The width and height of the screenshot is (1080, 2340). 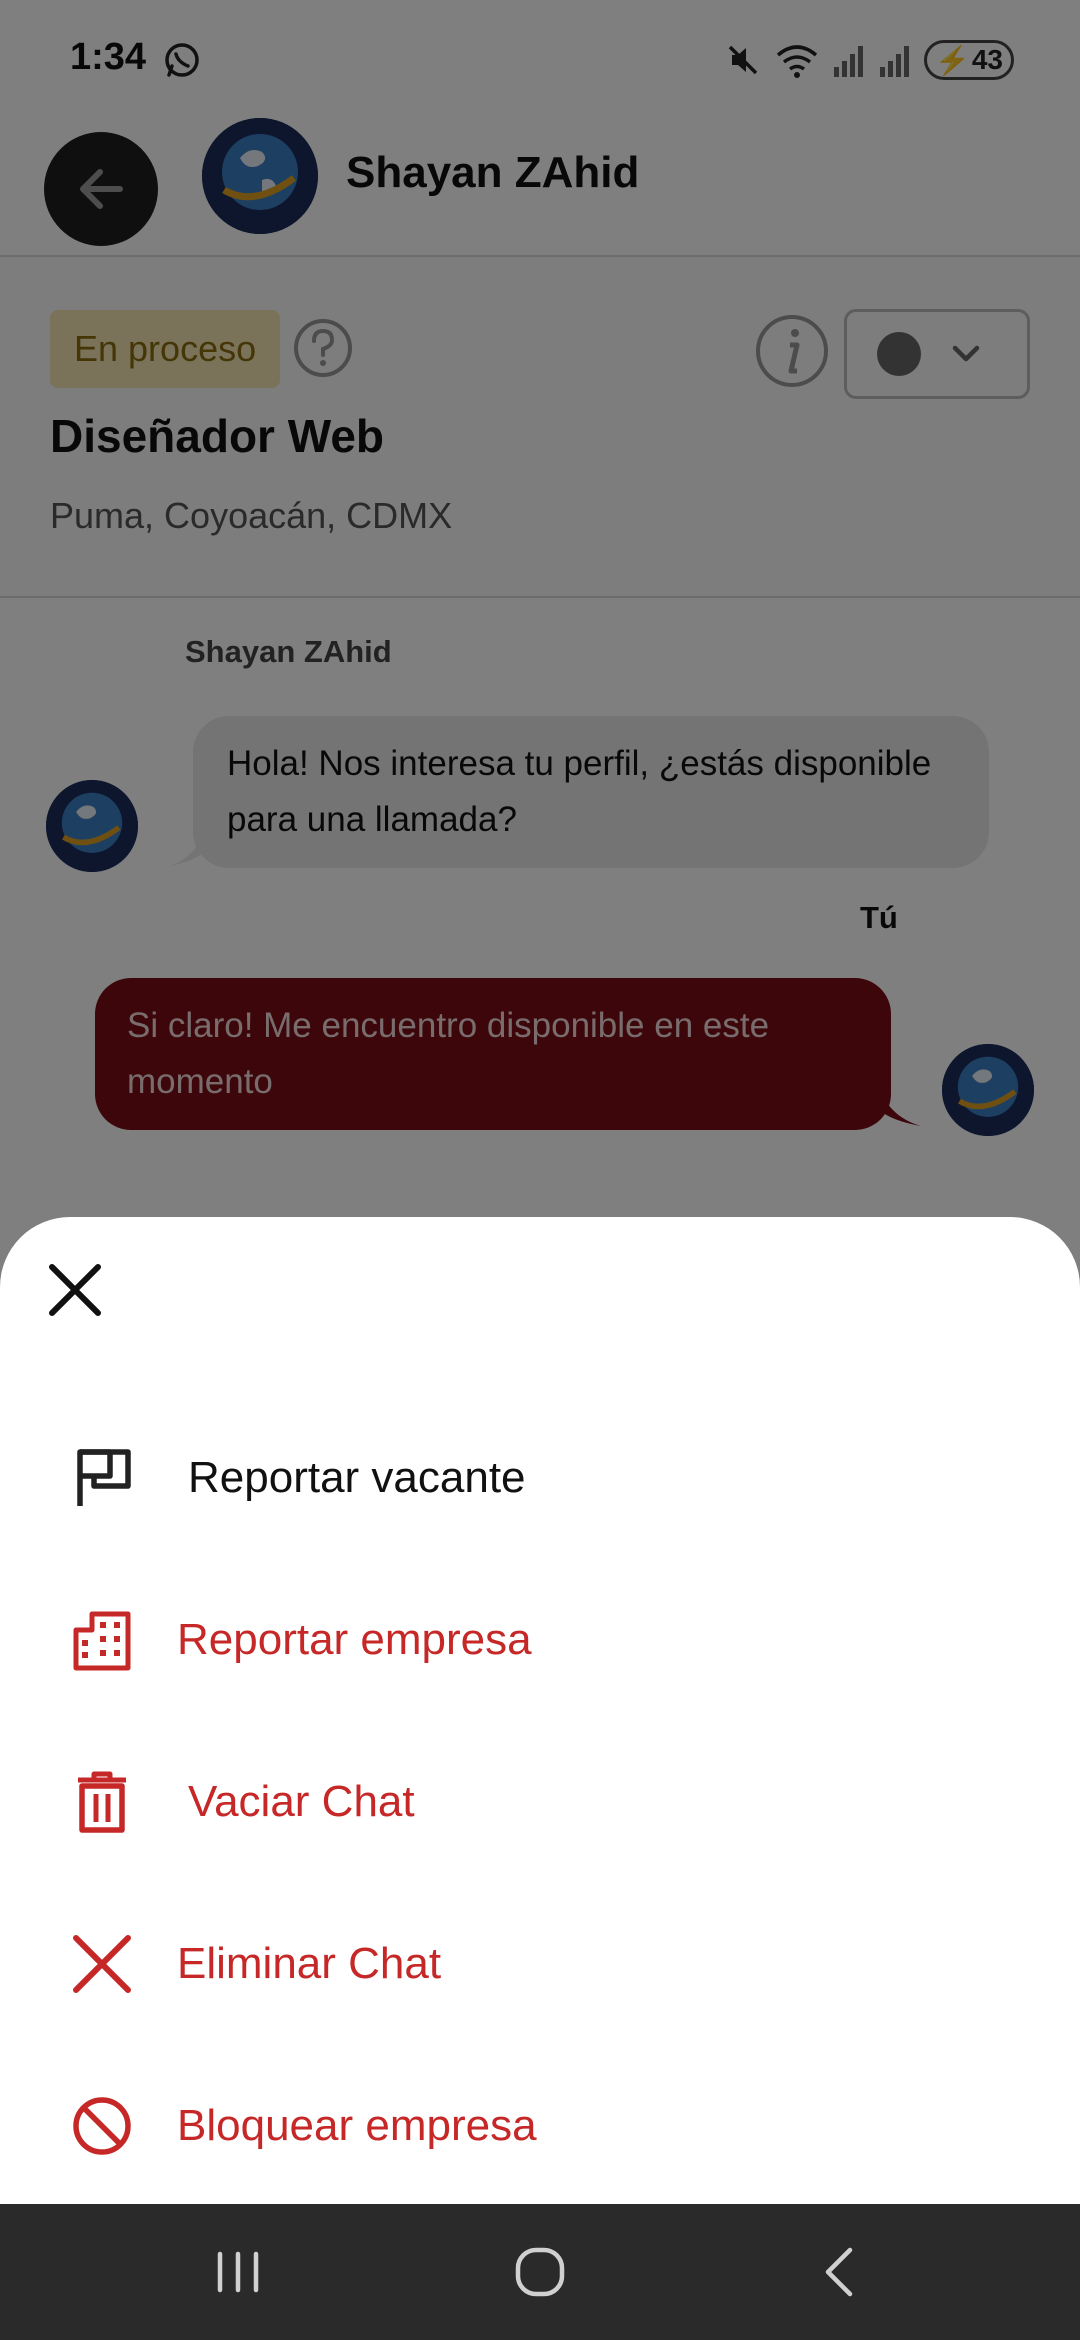 I want to click on option-bloquear-empresa: Bloquear empresa, so click(x=540, y=2126).